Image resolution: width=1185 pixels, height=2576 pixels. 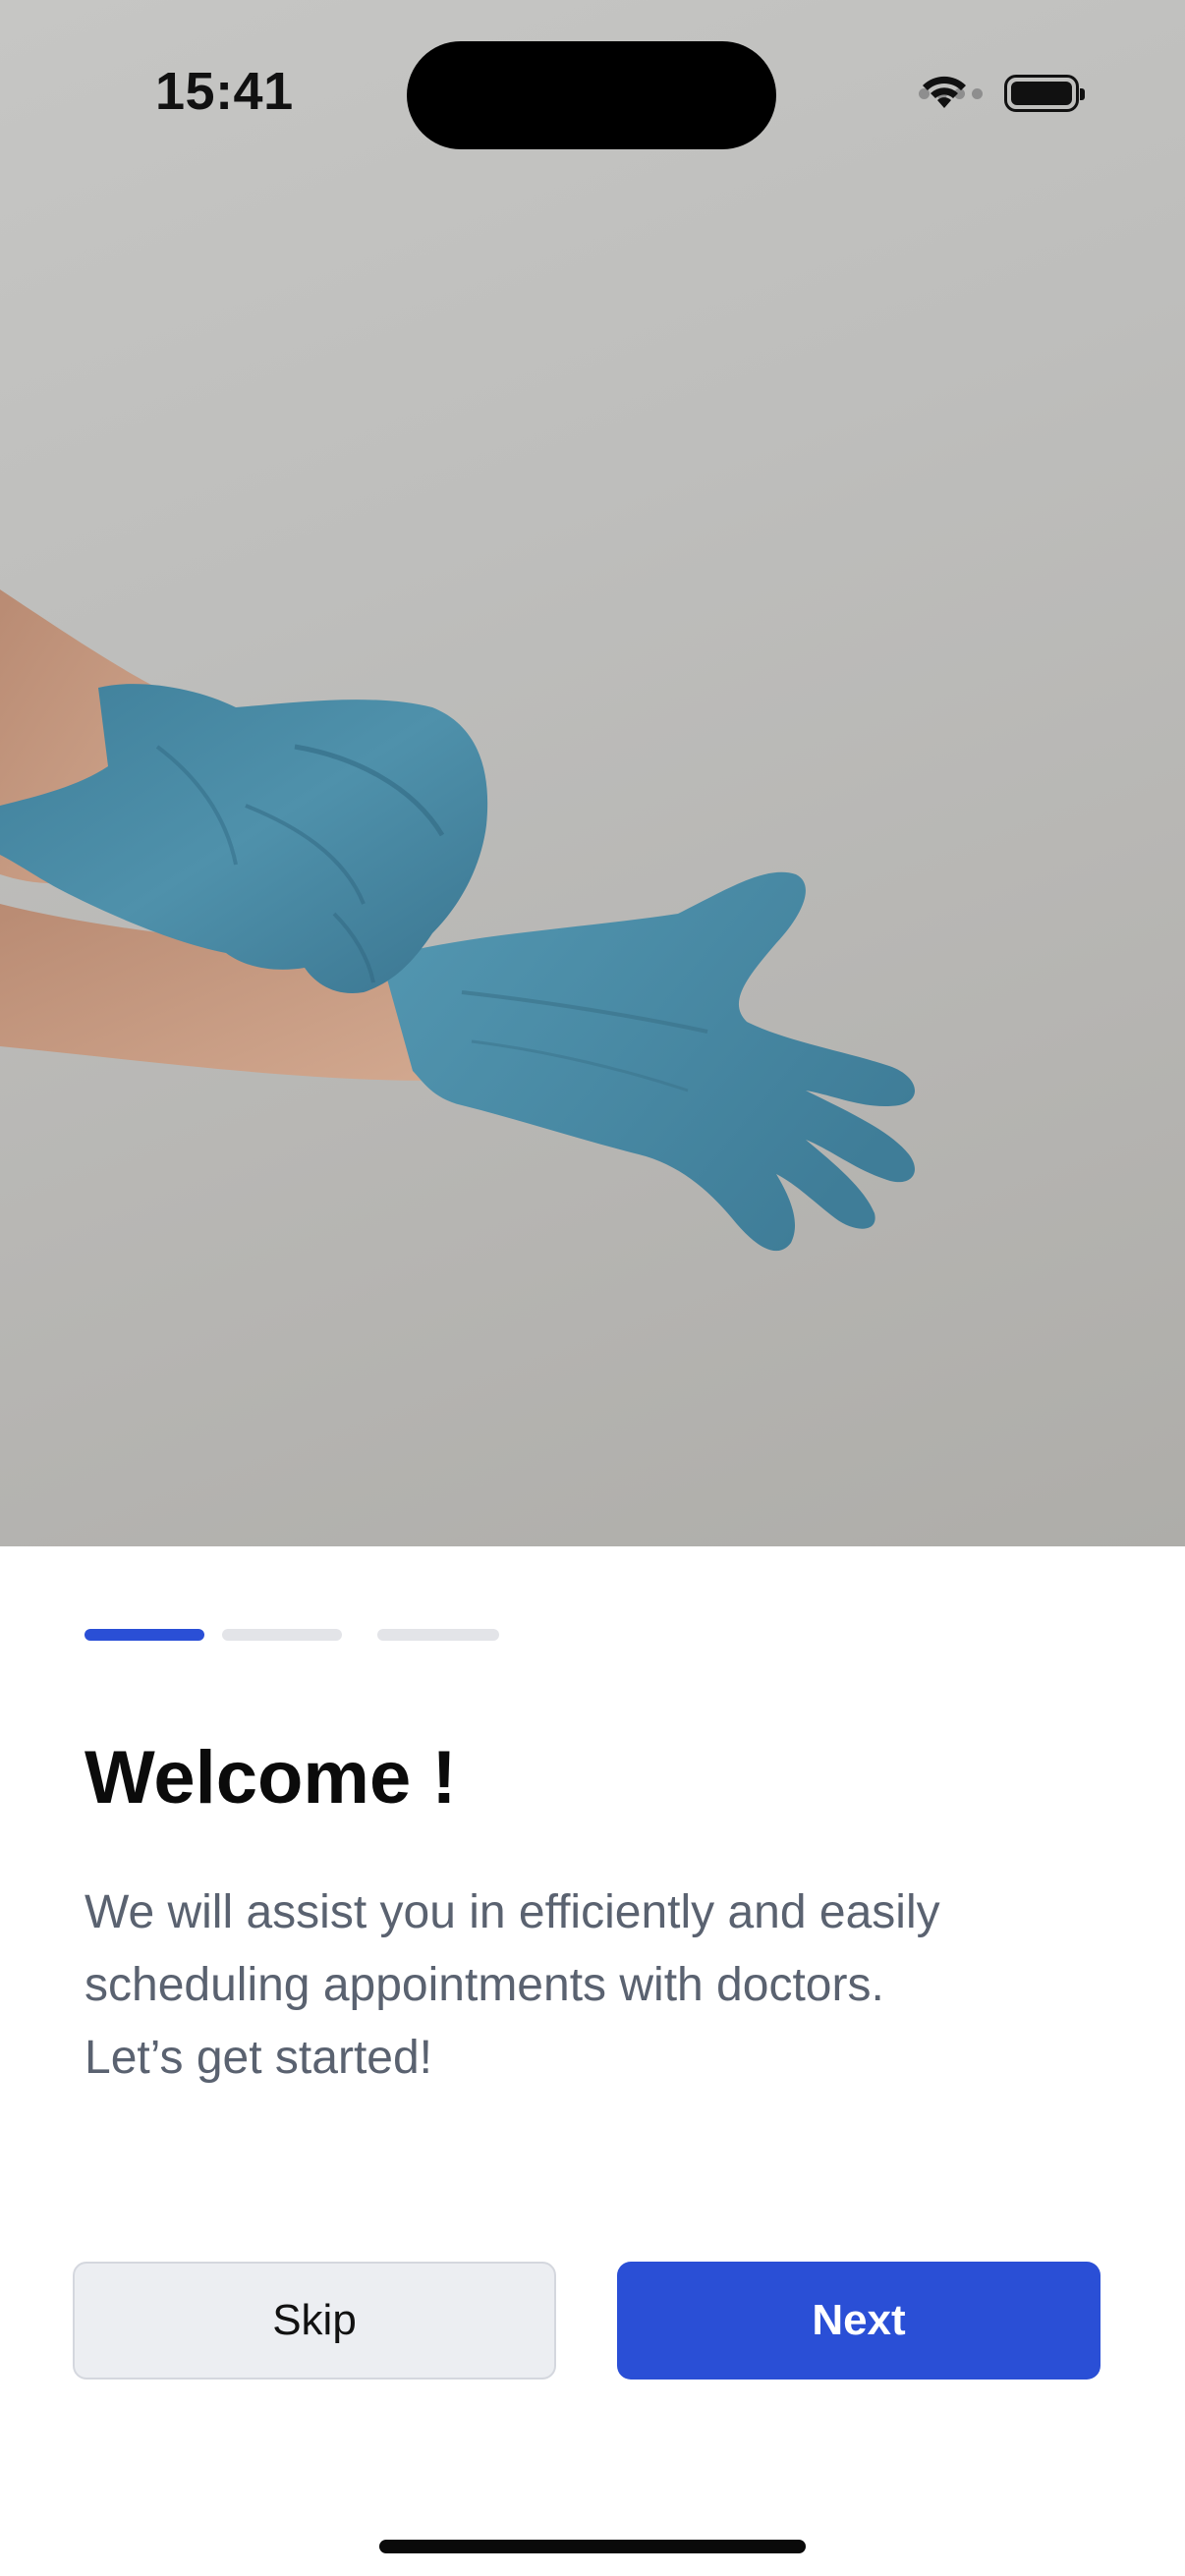 What do you see at coordinates (945, 92) in the screenshot?
I see `wifi-icon` at bounding box center [945, 92].